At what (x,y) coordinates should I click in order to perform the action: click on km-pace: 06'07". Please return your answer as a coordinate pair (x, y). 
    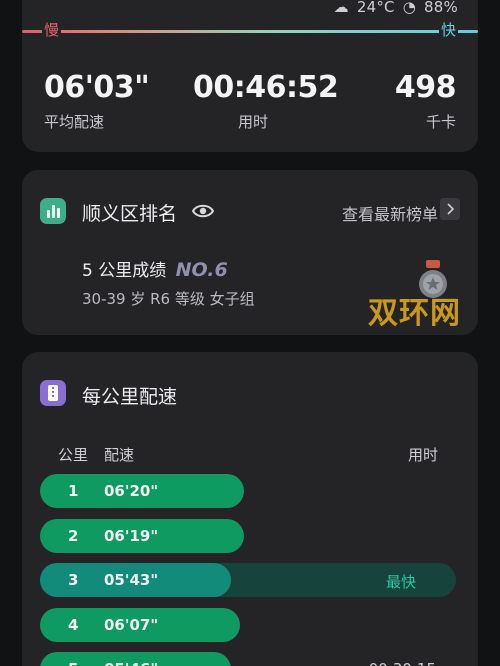
    Looking at the image, I should click on (131, 624).